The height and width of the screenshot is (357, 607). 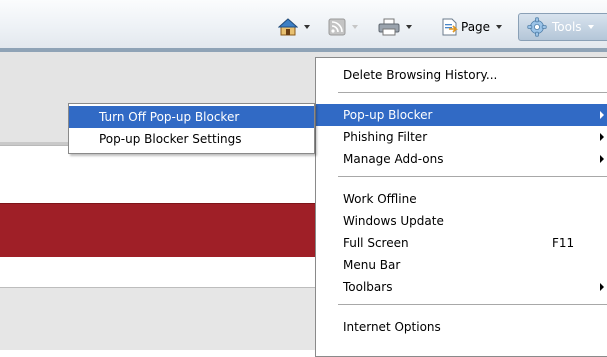 What do you see at coordinates (393, 159) in the screenshot?
I see `menu-item-label: Manage Add-ons` at bounding box center [393, 159].